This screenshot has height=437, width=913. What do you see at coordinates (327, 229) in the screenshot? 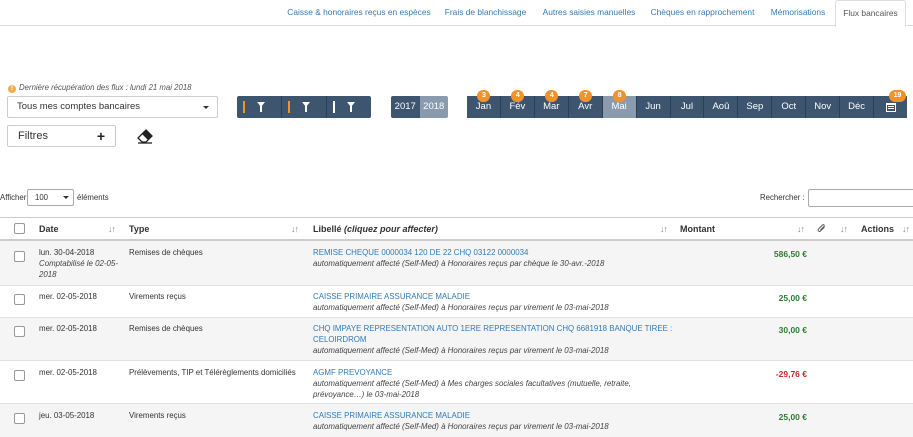
I see `column-libelle-label: Libellé` at bounding box center [327, 229].